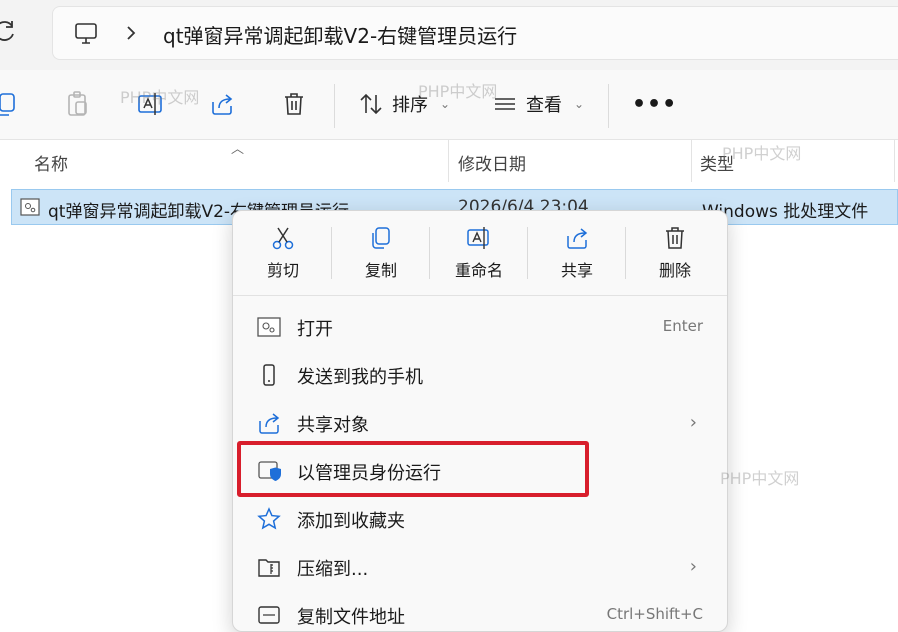  What do you see at coordinates (478, 238) in the screenshot?
I see `rename-icon` at bounding box center [478, 238].